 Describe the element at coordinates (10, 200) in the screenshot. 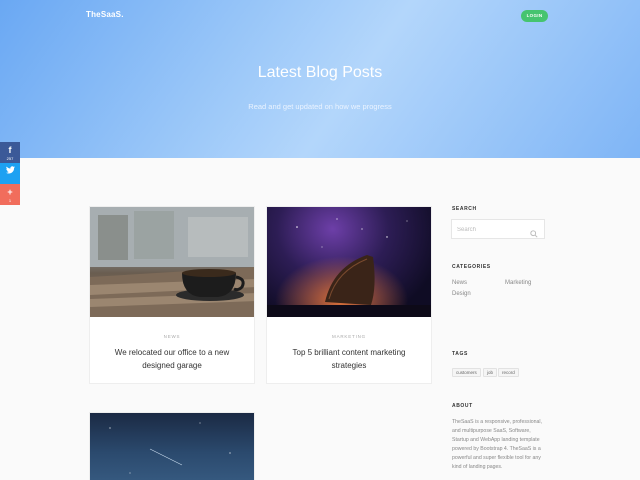

I see `google-plus-share-count: 1` at that location.